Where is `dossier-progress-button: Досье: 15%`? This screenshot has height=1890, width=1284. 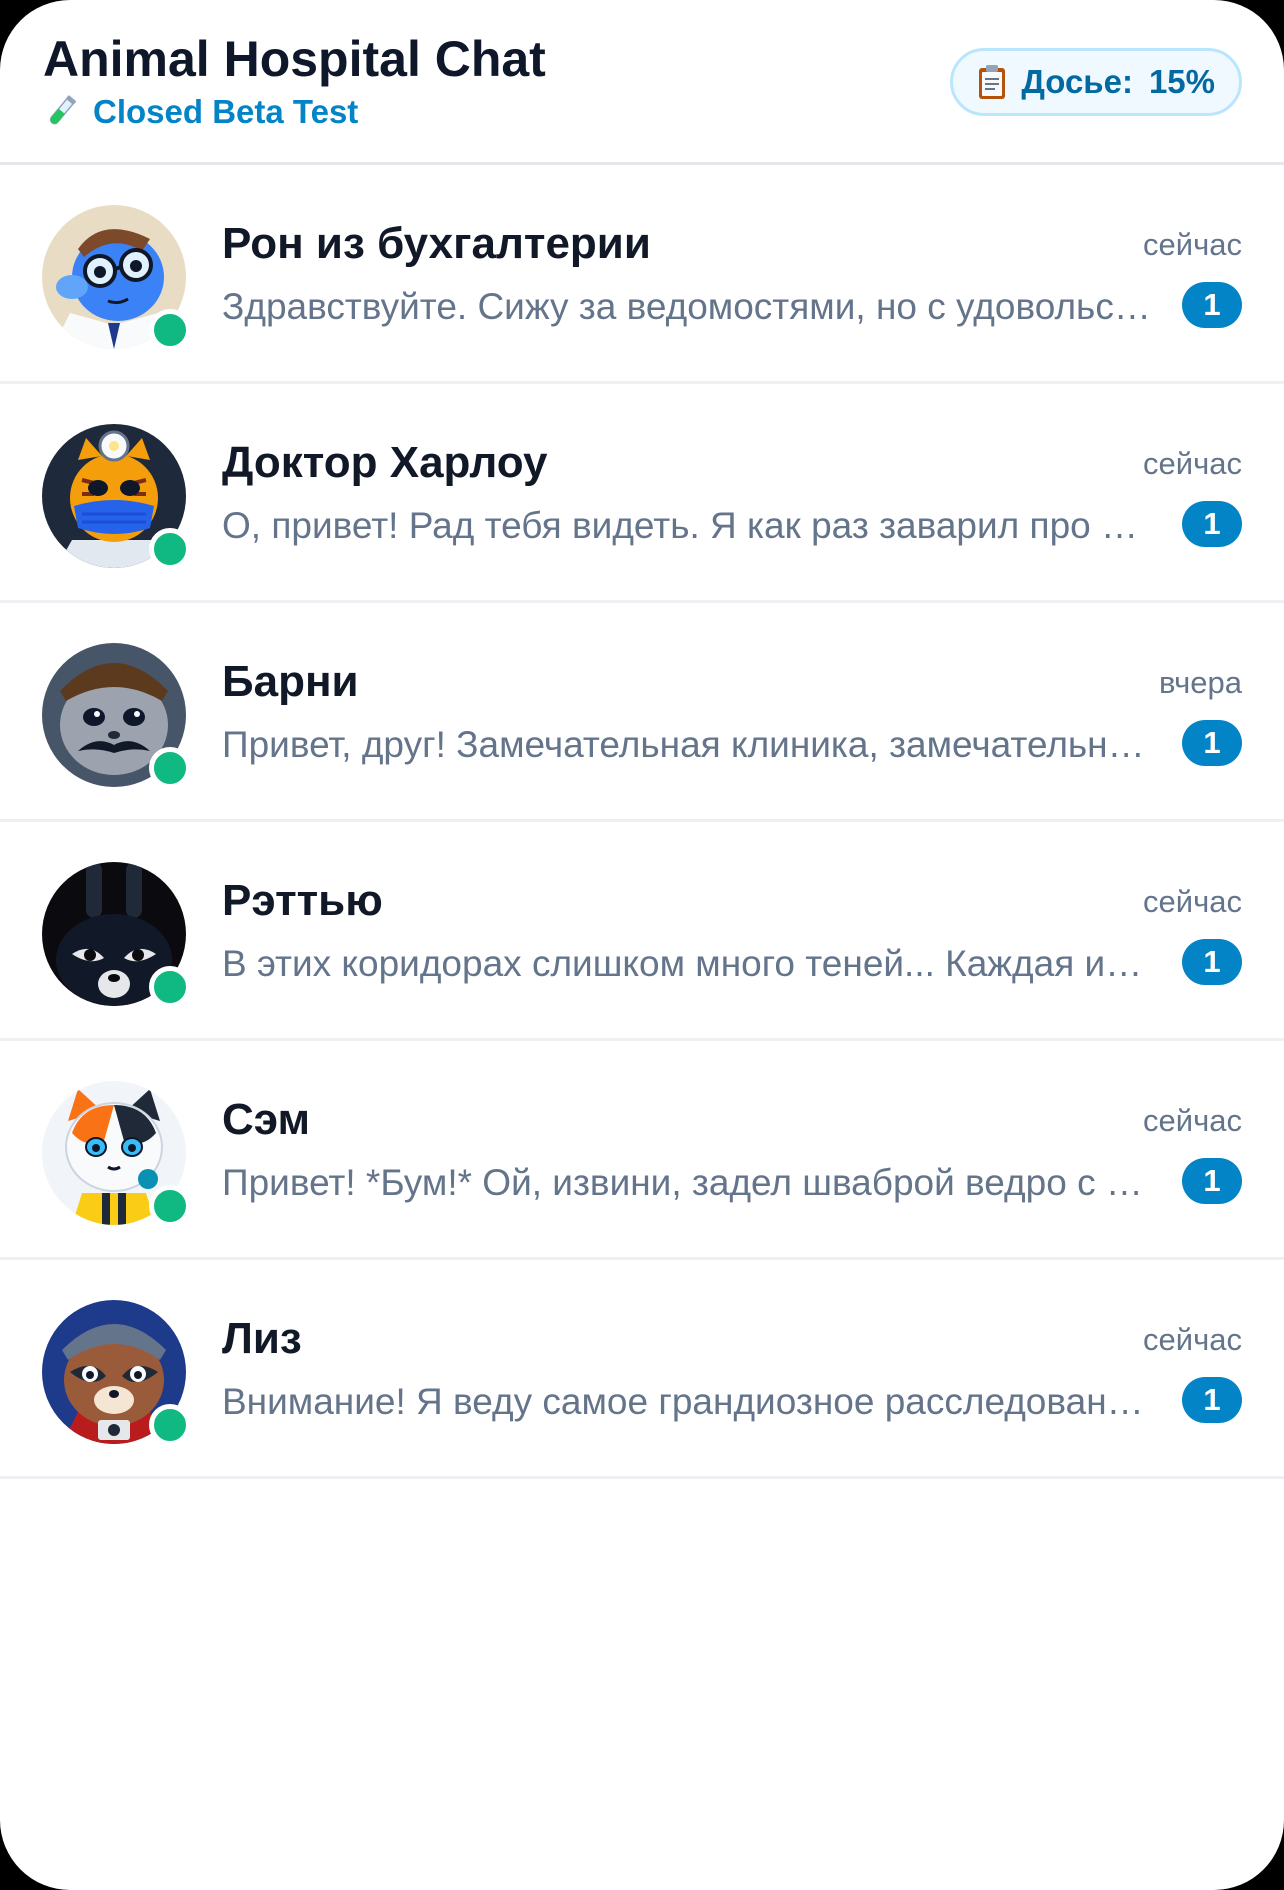 dossier-progress-button: Досье: 15% is located at coordinates (1096, 82).